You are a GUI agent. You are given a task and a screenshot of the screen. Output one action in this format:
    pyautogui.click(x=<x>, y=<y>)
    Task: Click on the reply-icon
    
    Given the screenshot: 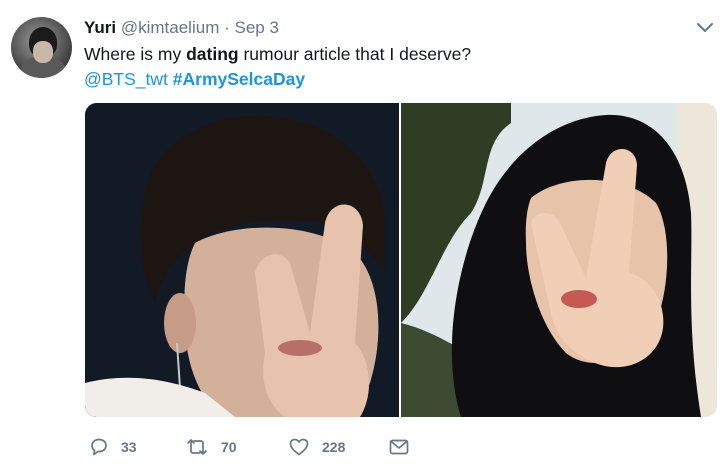 What is the action you would take?
    pyautogui.click(x=99, y=447)
    